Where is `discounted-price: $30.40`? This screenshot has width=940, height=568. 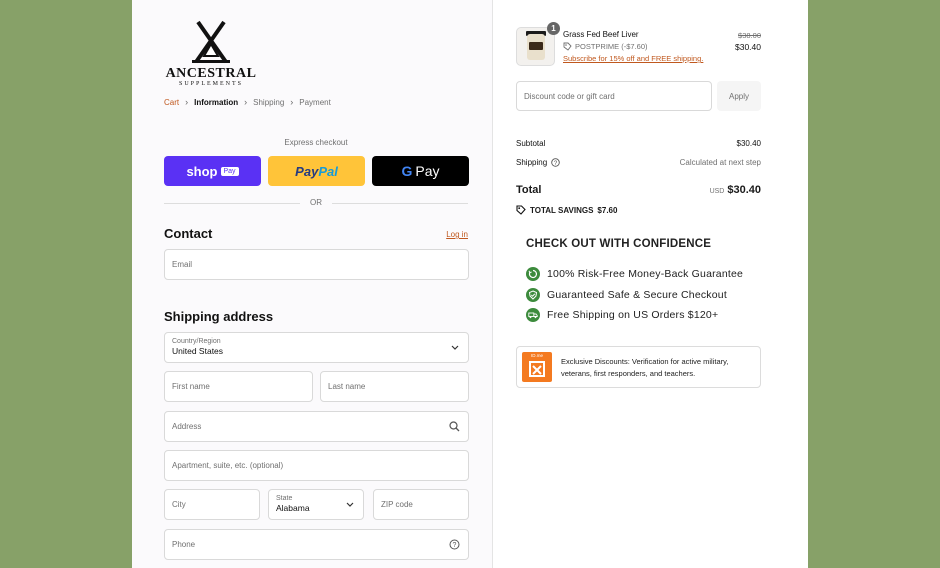 discounted-price: $30.40 is located at coordinates (748, 47).